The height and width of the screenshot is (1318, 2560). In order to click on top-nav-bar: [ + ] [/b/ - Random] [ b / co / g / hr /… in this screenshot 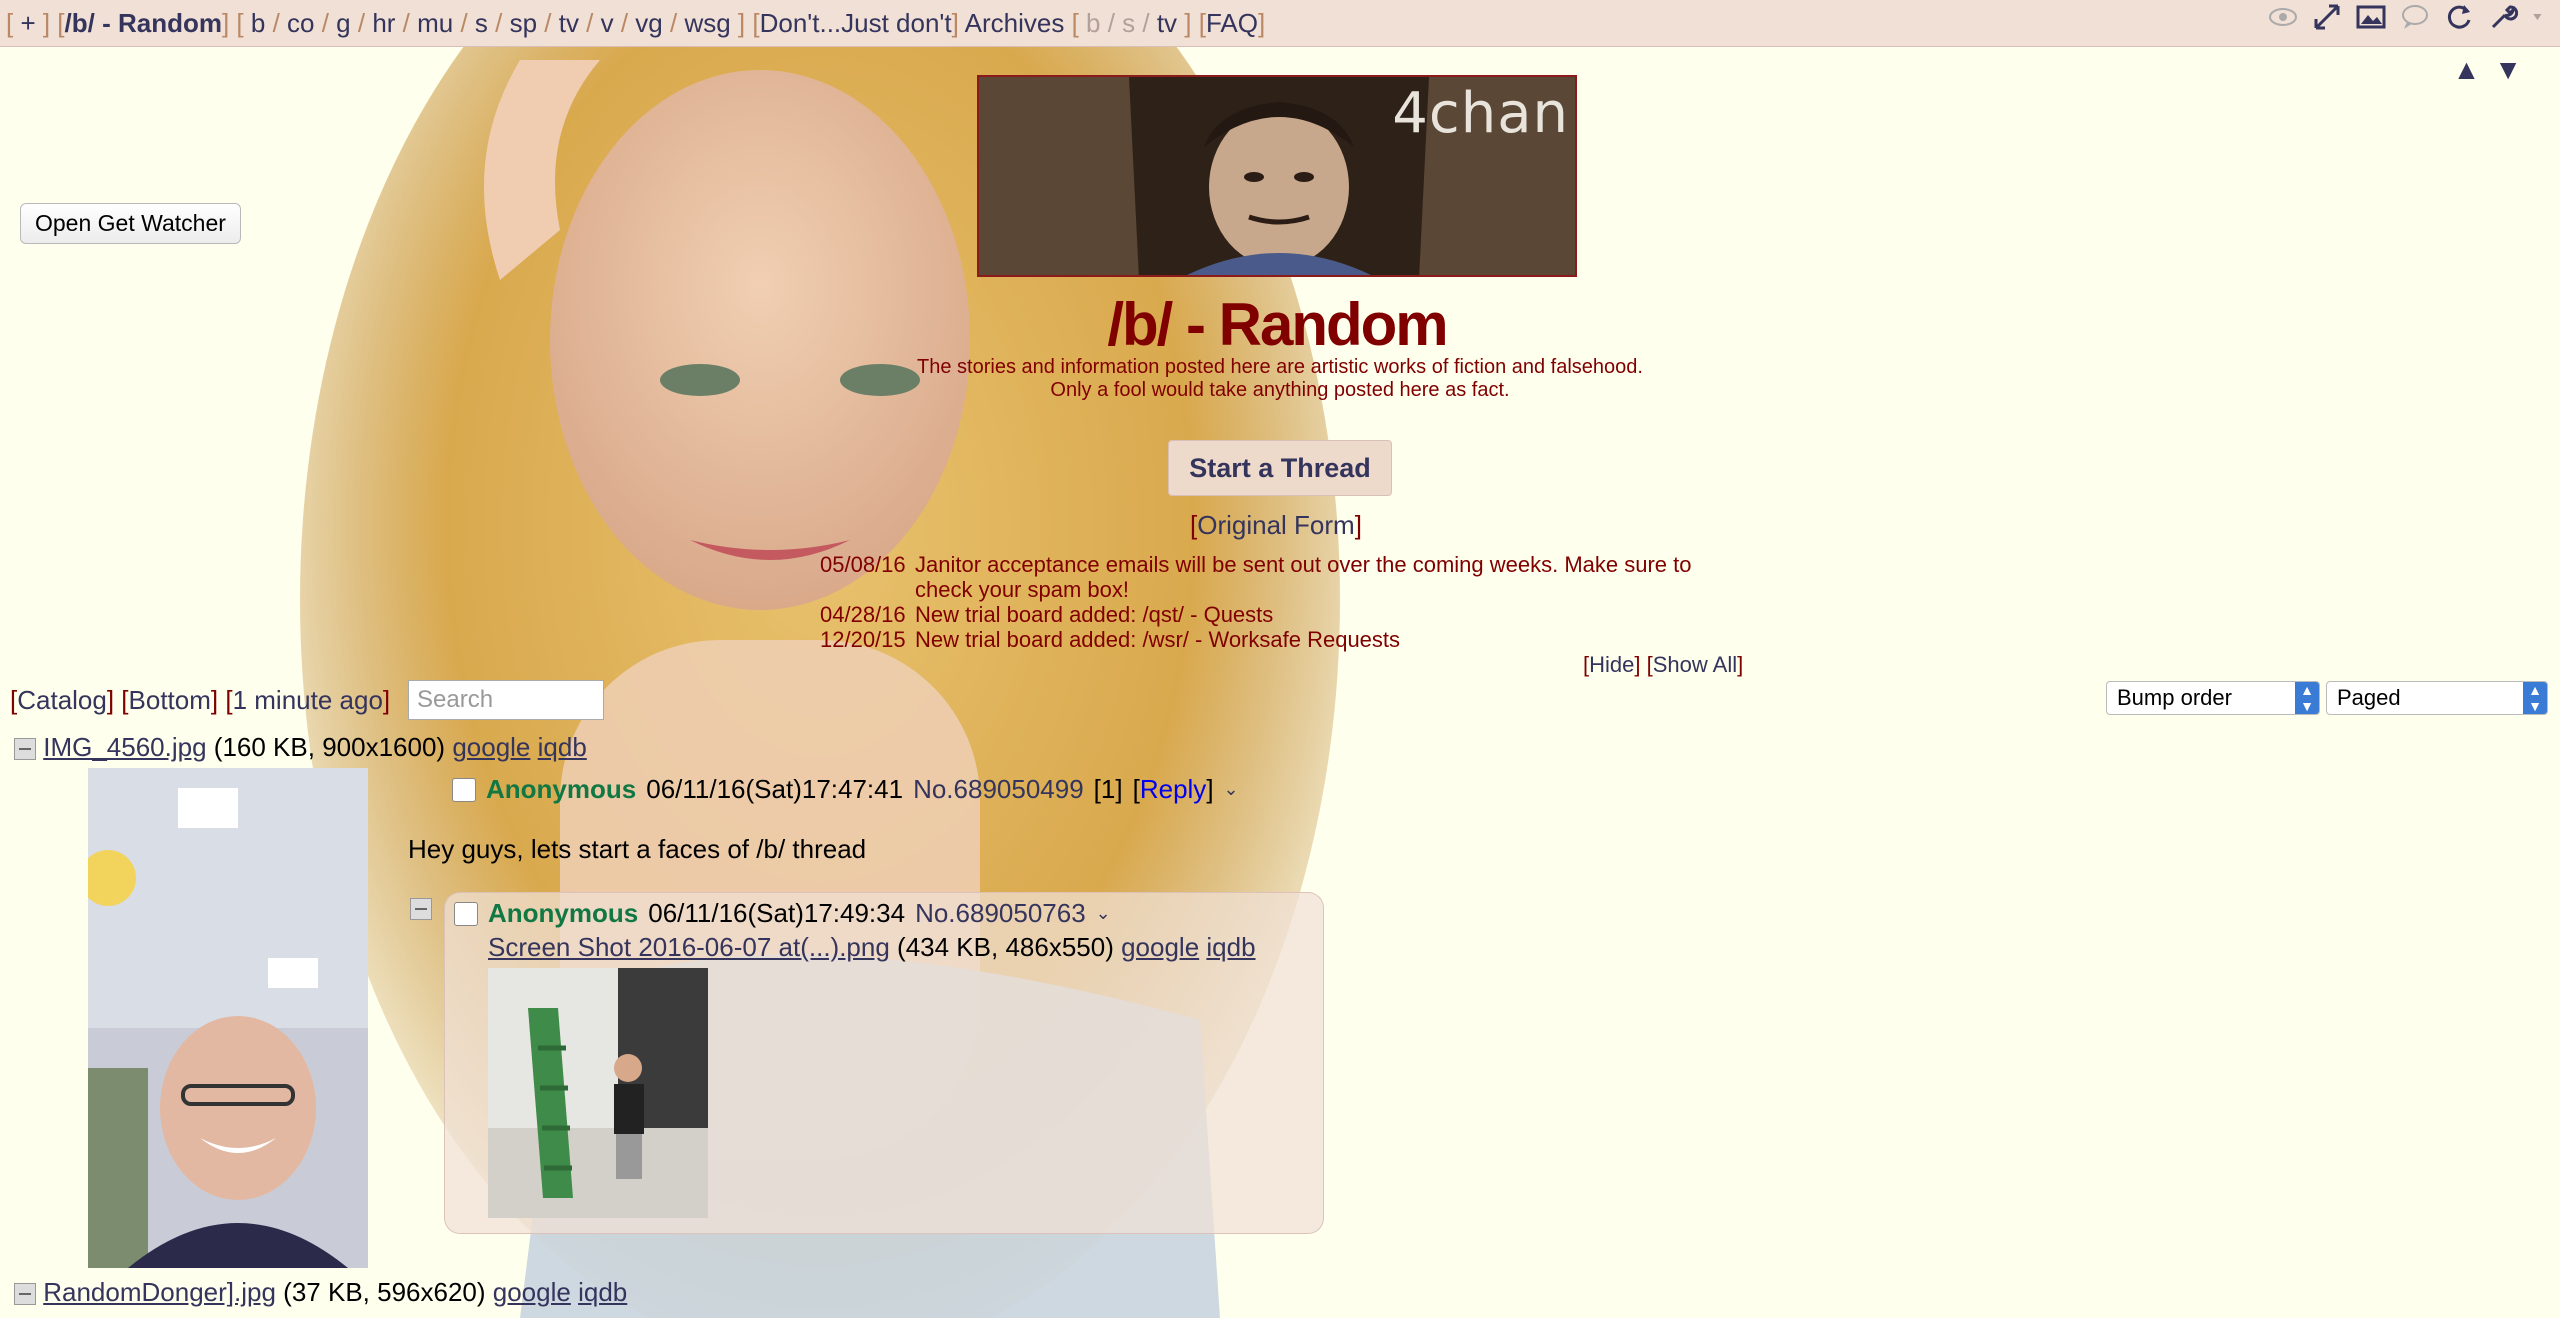, I will do `click(1280, 23)`.